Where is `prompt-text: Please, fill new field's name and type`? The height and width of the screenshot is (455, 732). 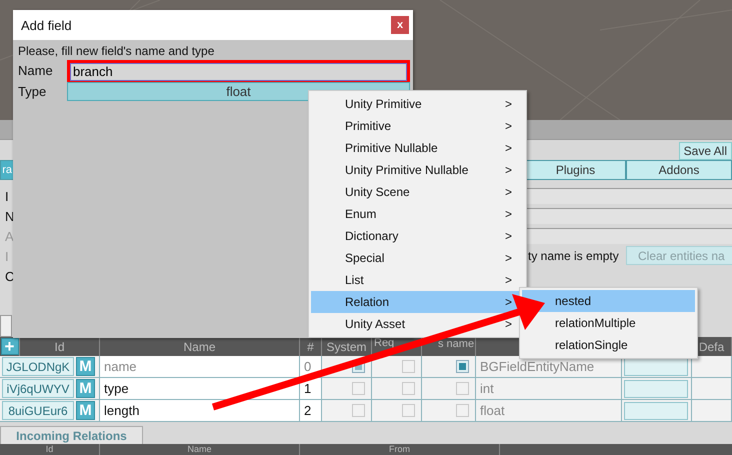
prompt-text: Please, fill new field's name and type is located at coordinates (117, 52).